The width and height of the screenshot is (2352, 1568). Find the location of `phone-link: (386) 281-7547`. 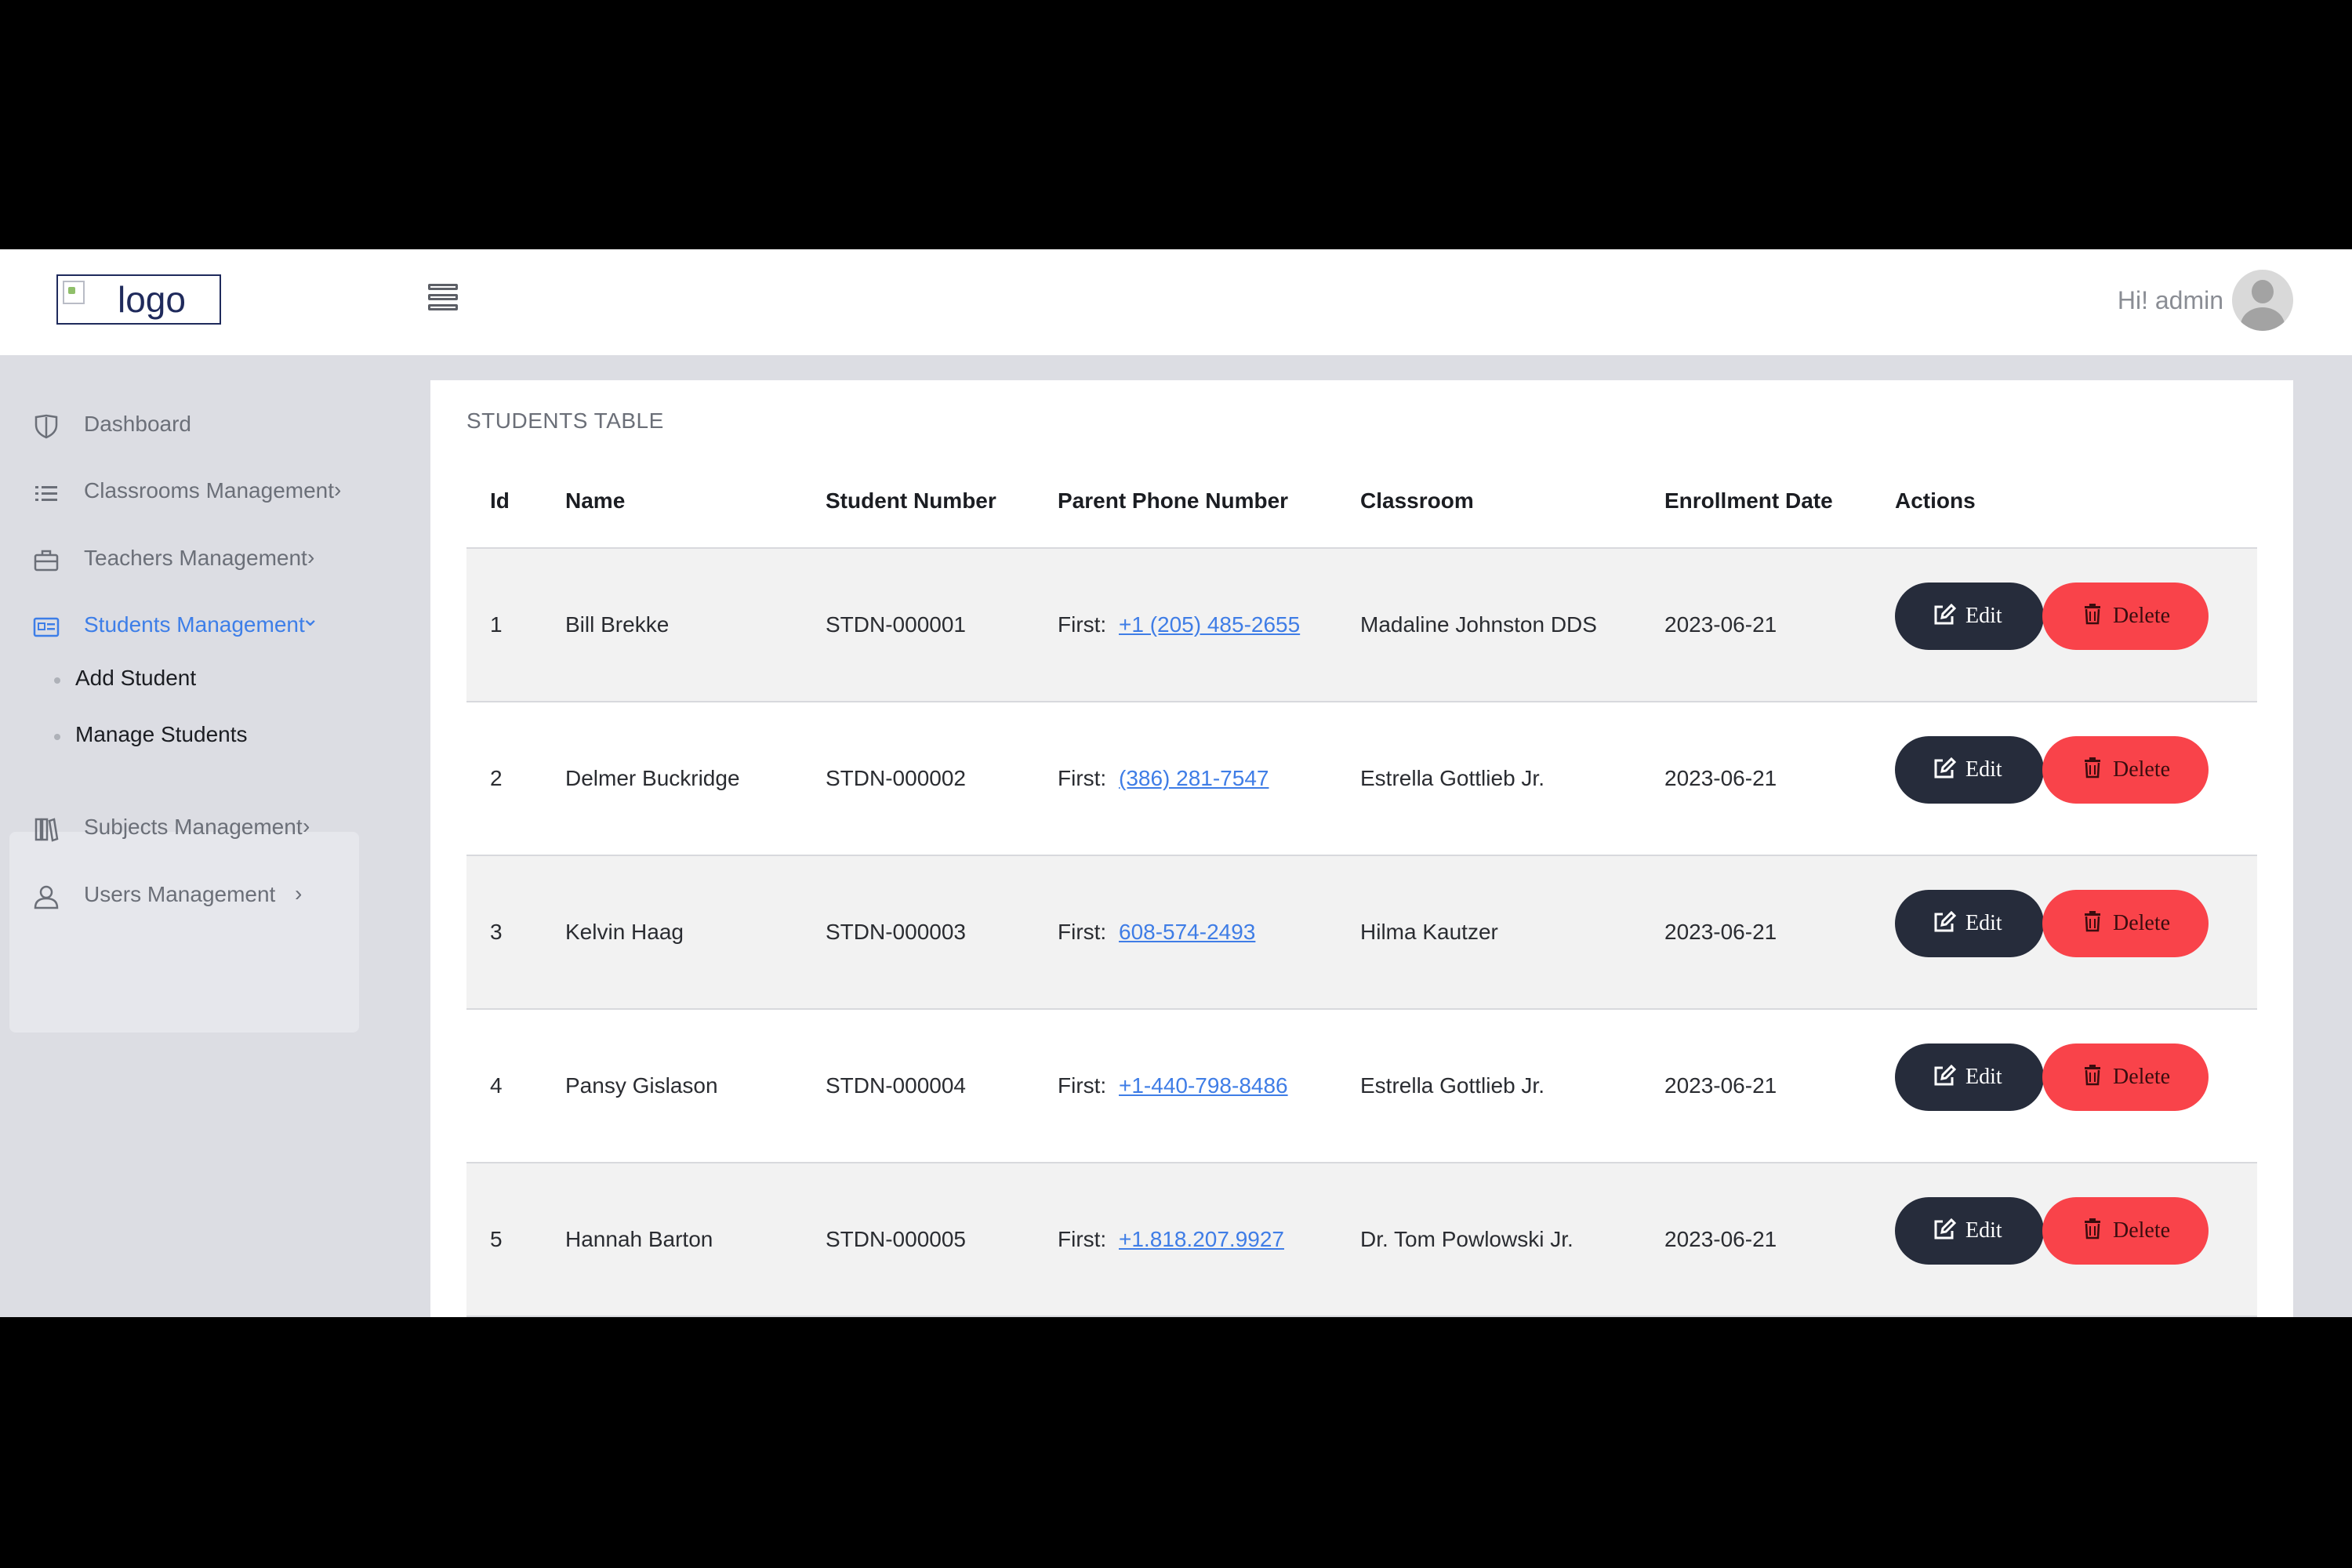

phone-link: (386) 281-7547 is located at coordinates (1194, 778).